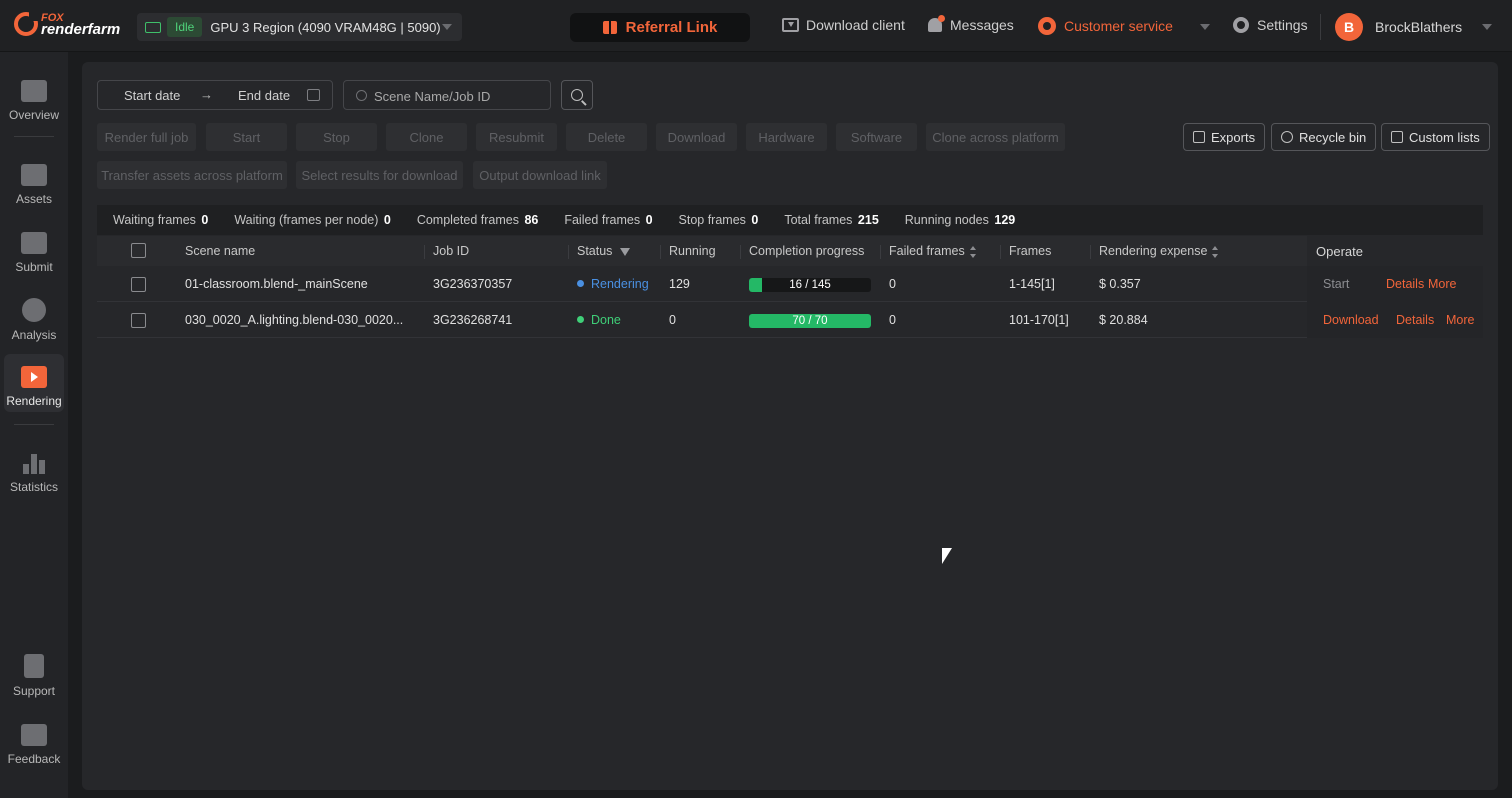 This screenshot has width=1512, height=798. I want to click on avatar: B, so click(1349, 27).